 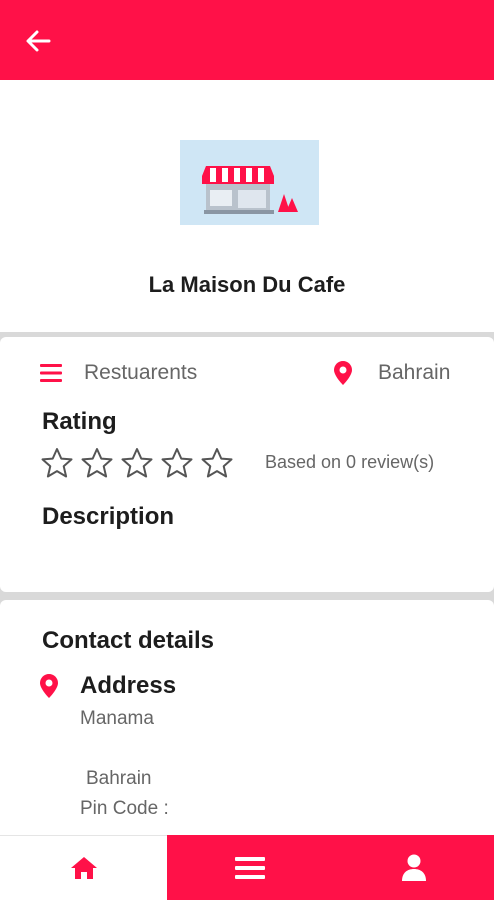 I want to click on menu-icon, so click(x=250, y=867).